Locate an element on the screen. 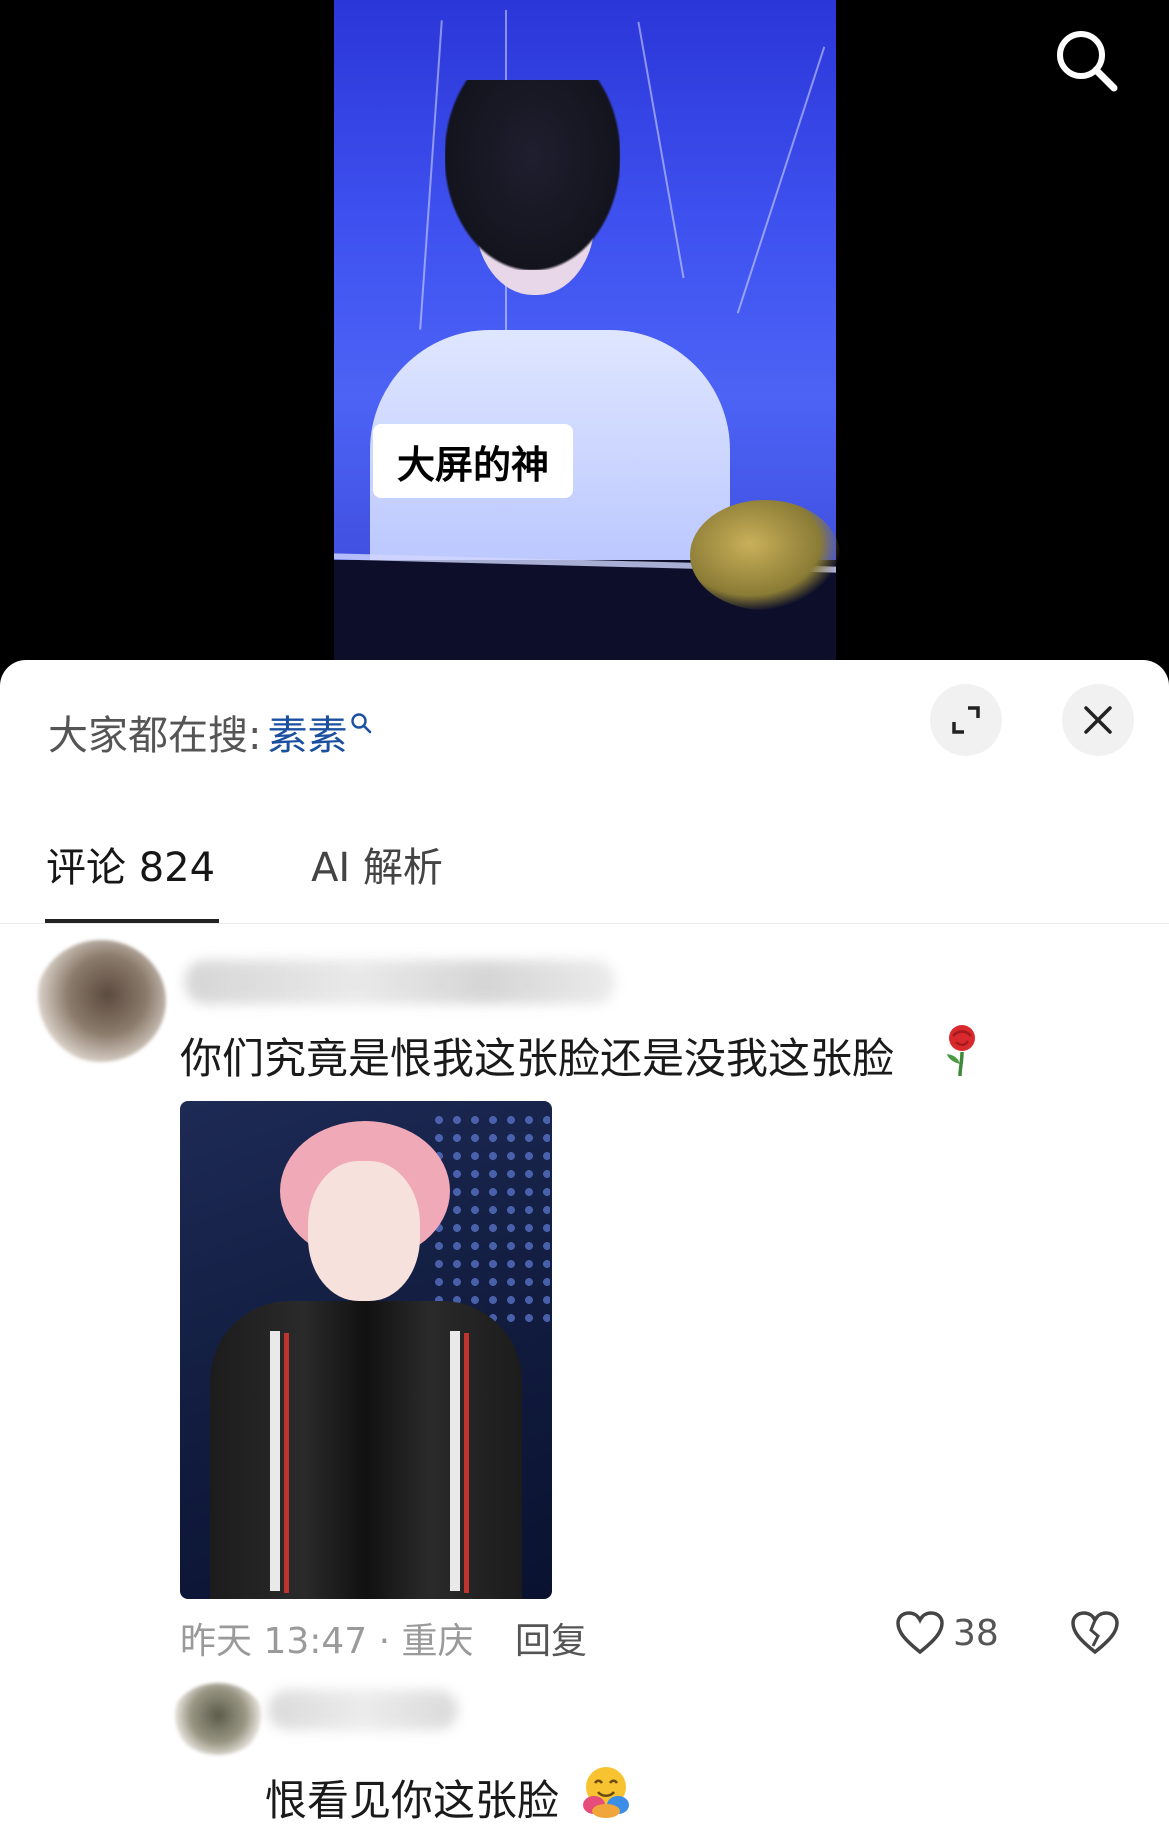 The image size is (1169, 1835). search-icon is located at coordinates (1087, 61).